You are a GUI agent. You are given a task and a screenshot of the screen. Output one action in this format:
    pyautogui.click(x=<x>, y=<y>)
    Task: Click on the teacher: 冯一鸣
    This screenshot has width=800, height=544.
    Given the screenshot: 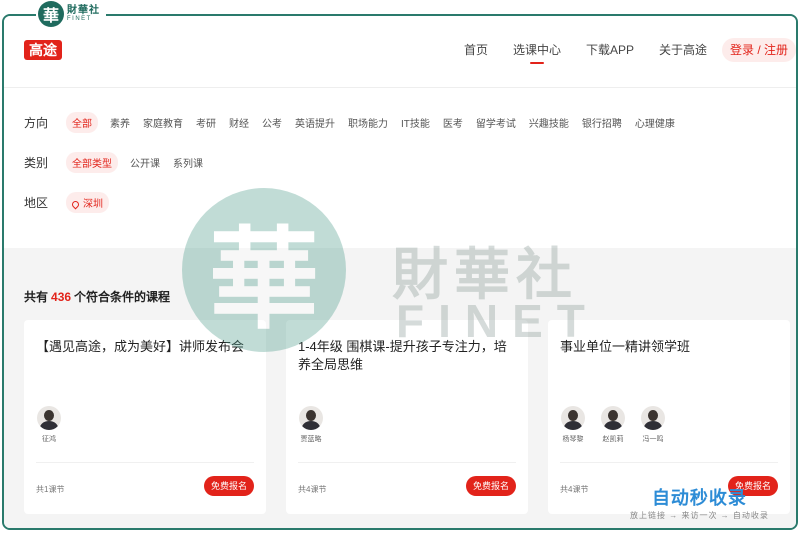 What is the action you would take?
    pyautogui.click(x=653, y=425)
    